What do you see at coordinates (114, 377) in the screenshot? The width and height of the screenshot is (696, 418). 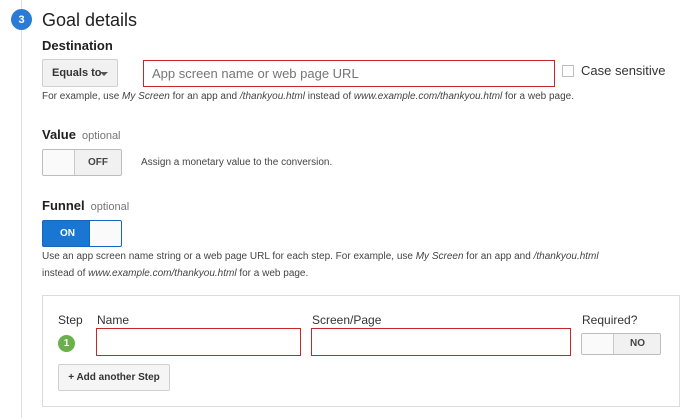 I see `add-another-step-button: + Add another Step` at bounding box center [114, 377].